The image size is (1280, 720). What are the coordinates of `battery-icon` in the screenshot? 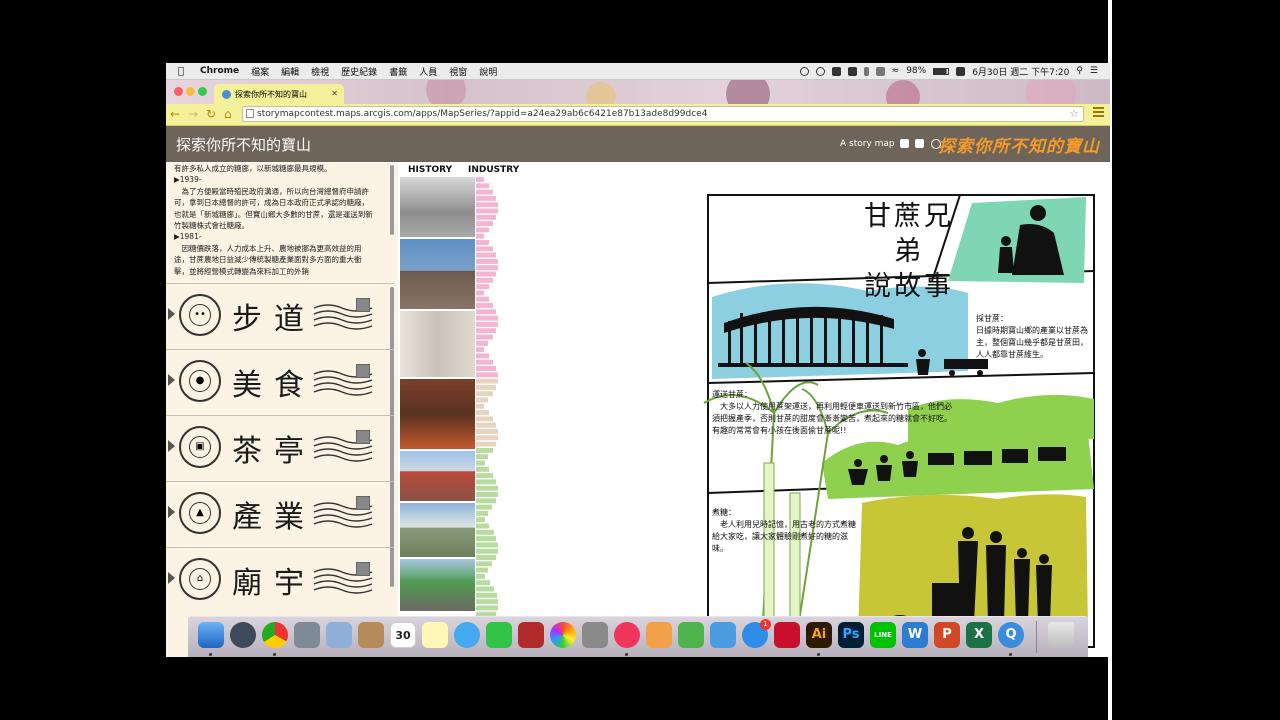 It's located at (941, 71).